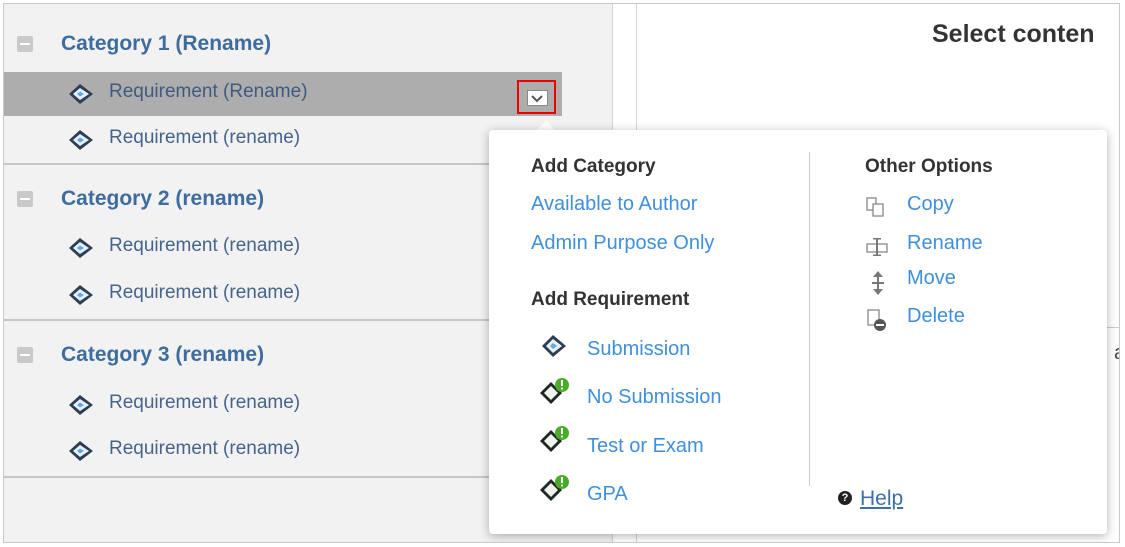  I want to click on move-icon, so click(878, 283).